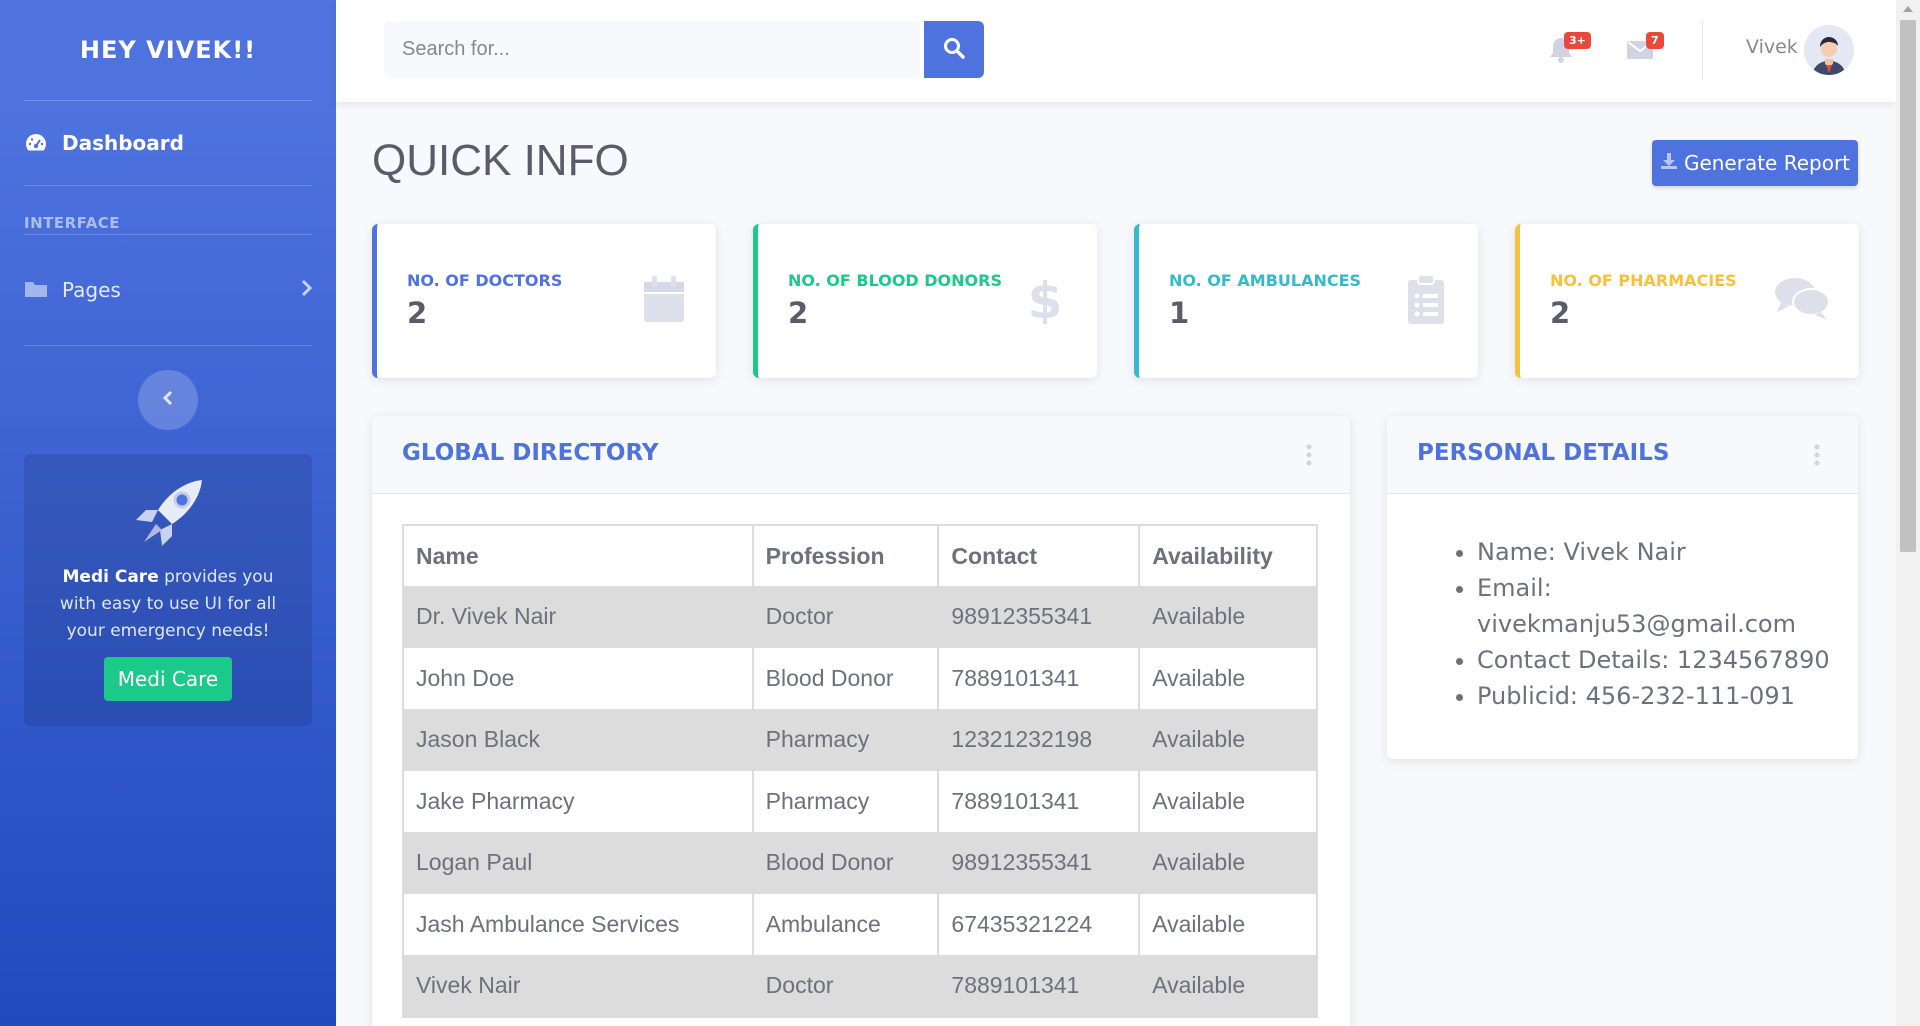  I want to click on list-item: Contact Details: 1234567890, so click(1662, 660).